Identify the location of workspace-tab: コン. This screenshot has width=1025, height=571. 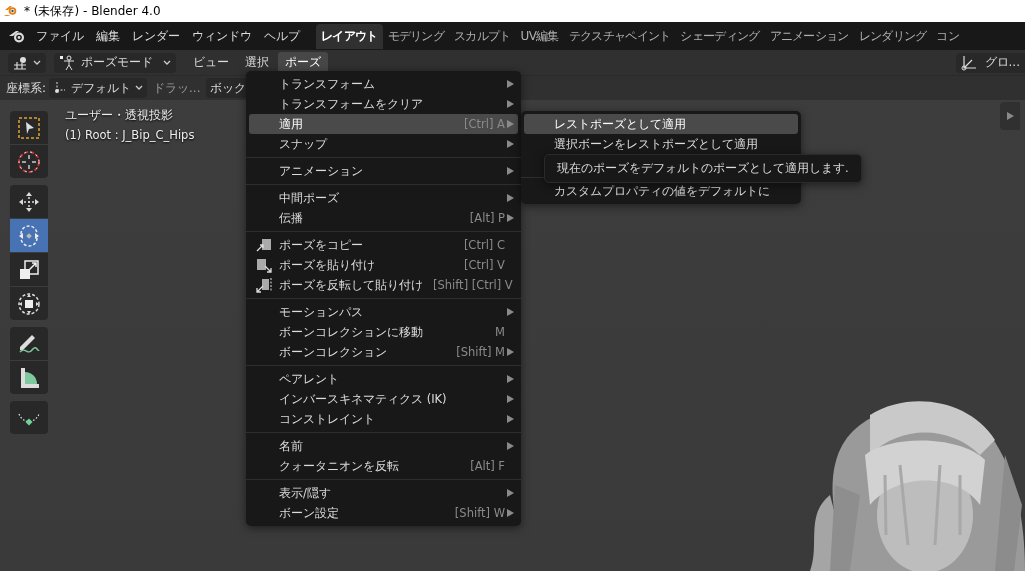
(948, 36).